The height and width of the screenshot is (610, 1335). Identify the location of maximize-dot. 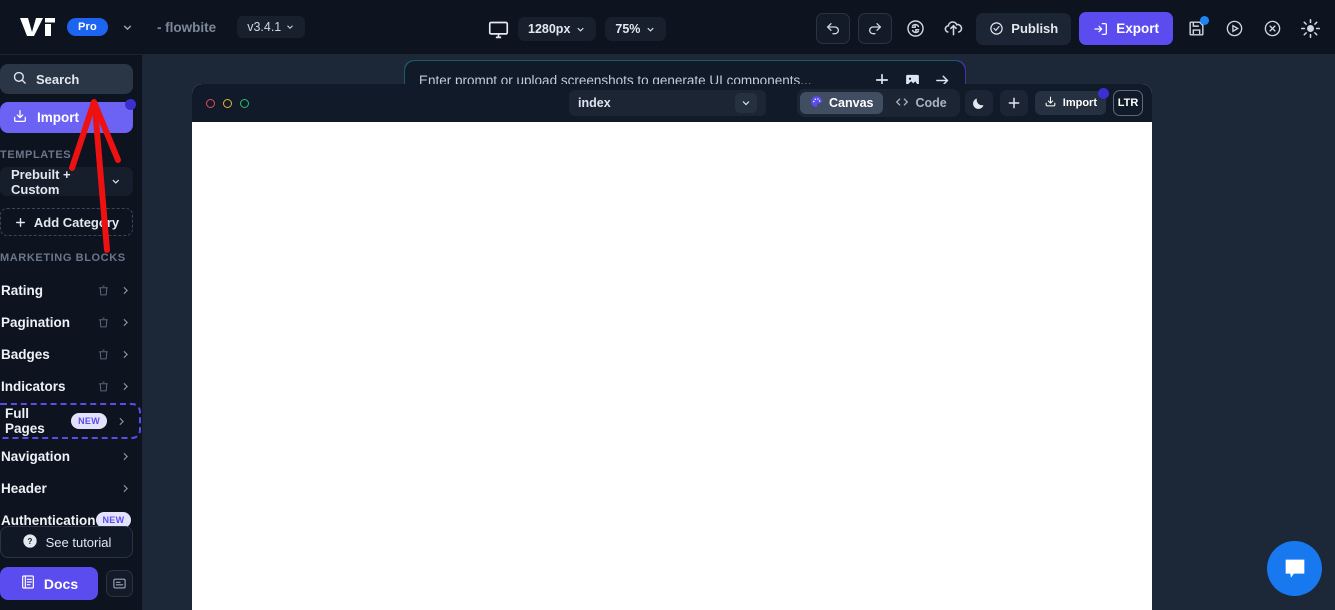
(244, 103).